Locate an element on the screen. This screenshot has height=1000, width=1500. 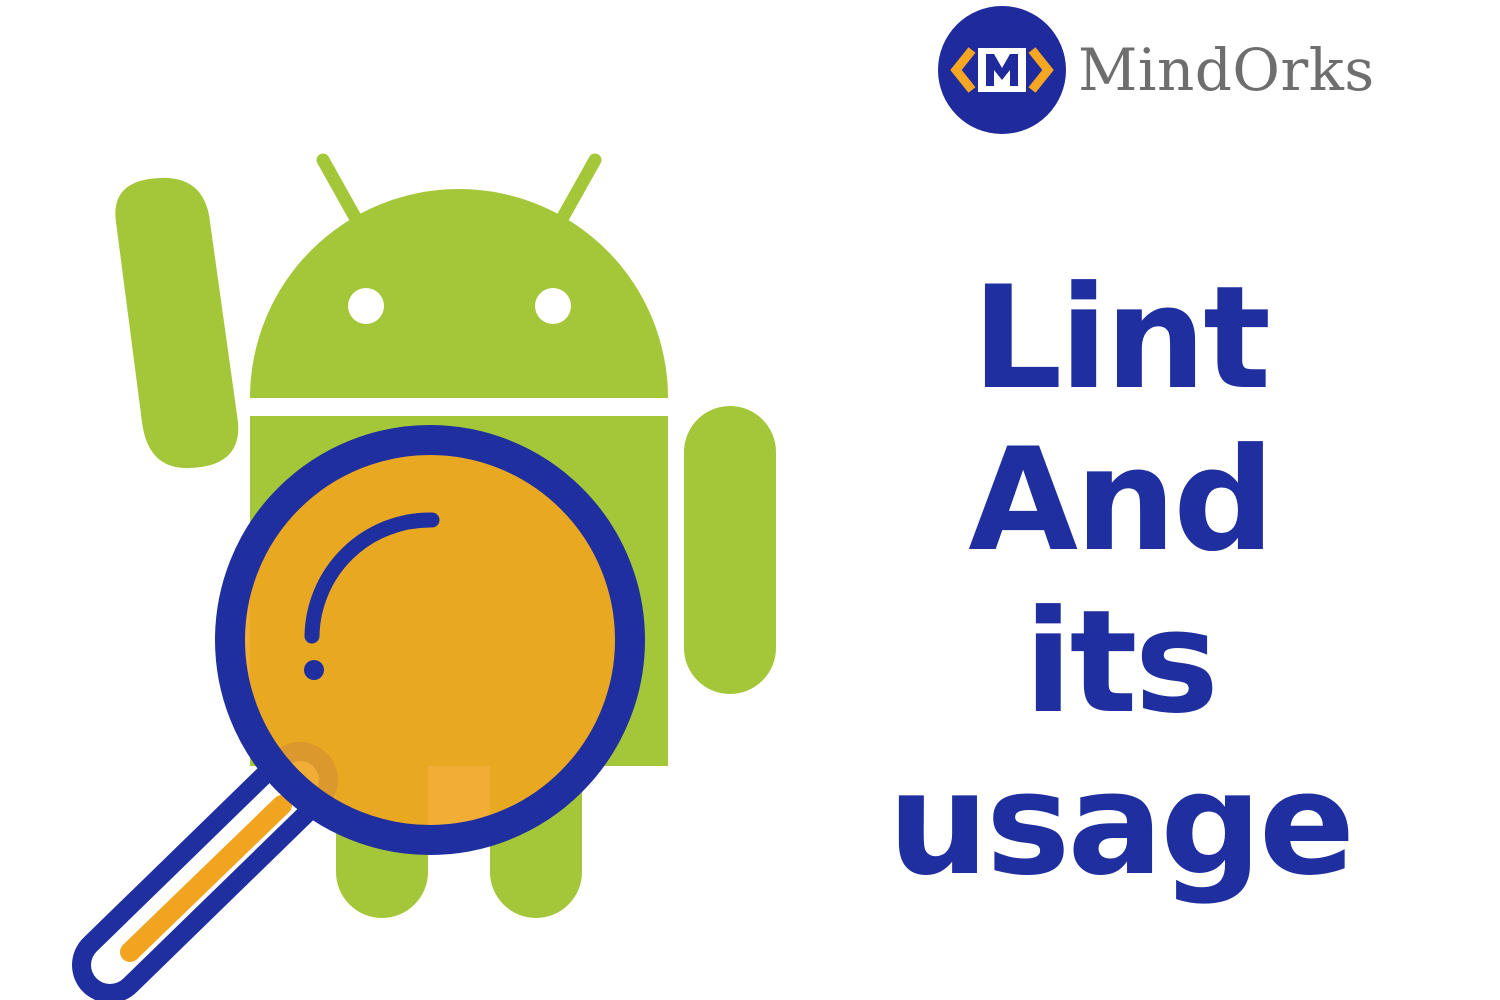
title-line-3: usage is located at coordinates (1121, 824).